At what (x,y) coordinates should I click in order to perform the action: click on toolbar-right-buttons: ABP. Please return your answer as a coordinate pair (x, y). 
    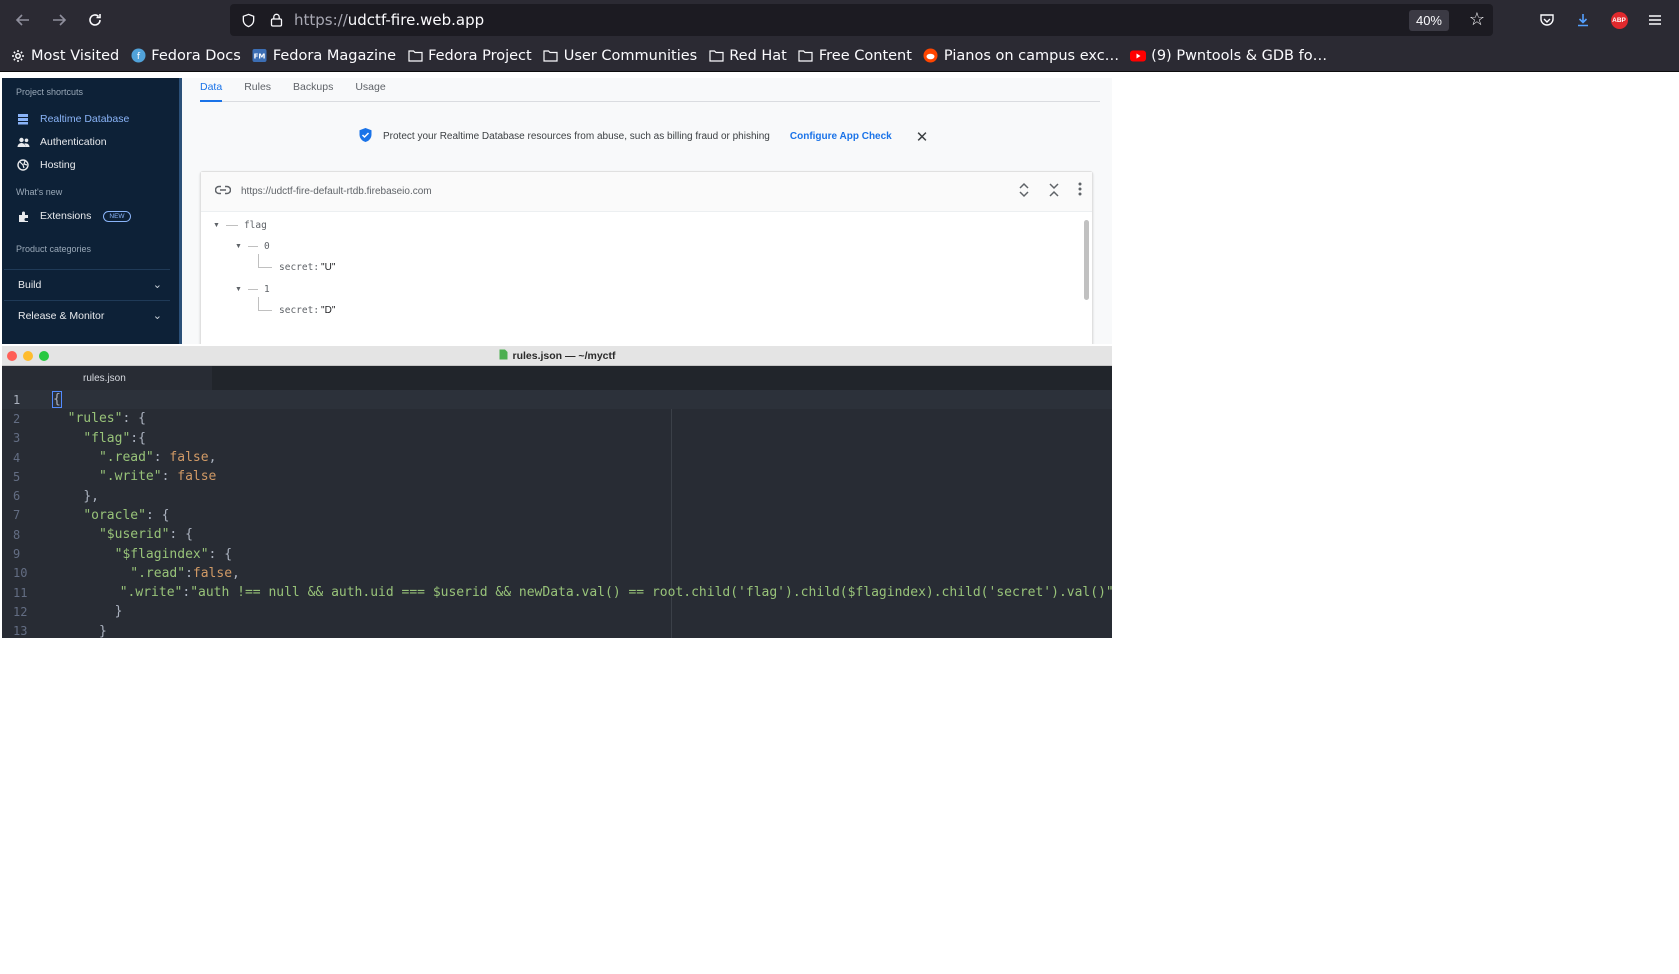
    Looking at the image, I should click on (1601, 20).